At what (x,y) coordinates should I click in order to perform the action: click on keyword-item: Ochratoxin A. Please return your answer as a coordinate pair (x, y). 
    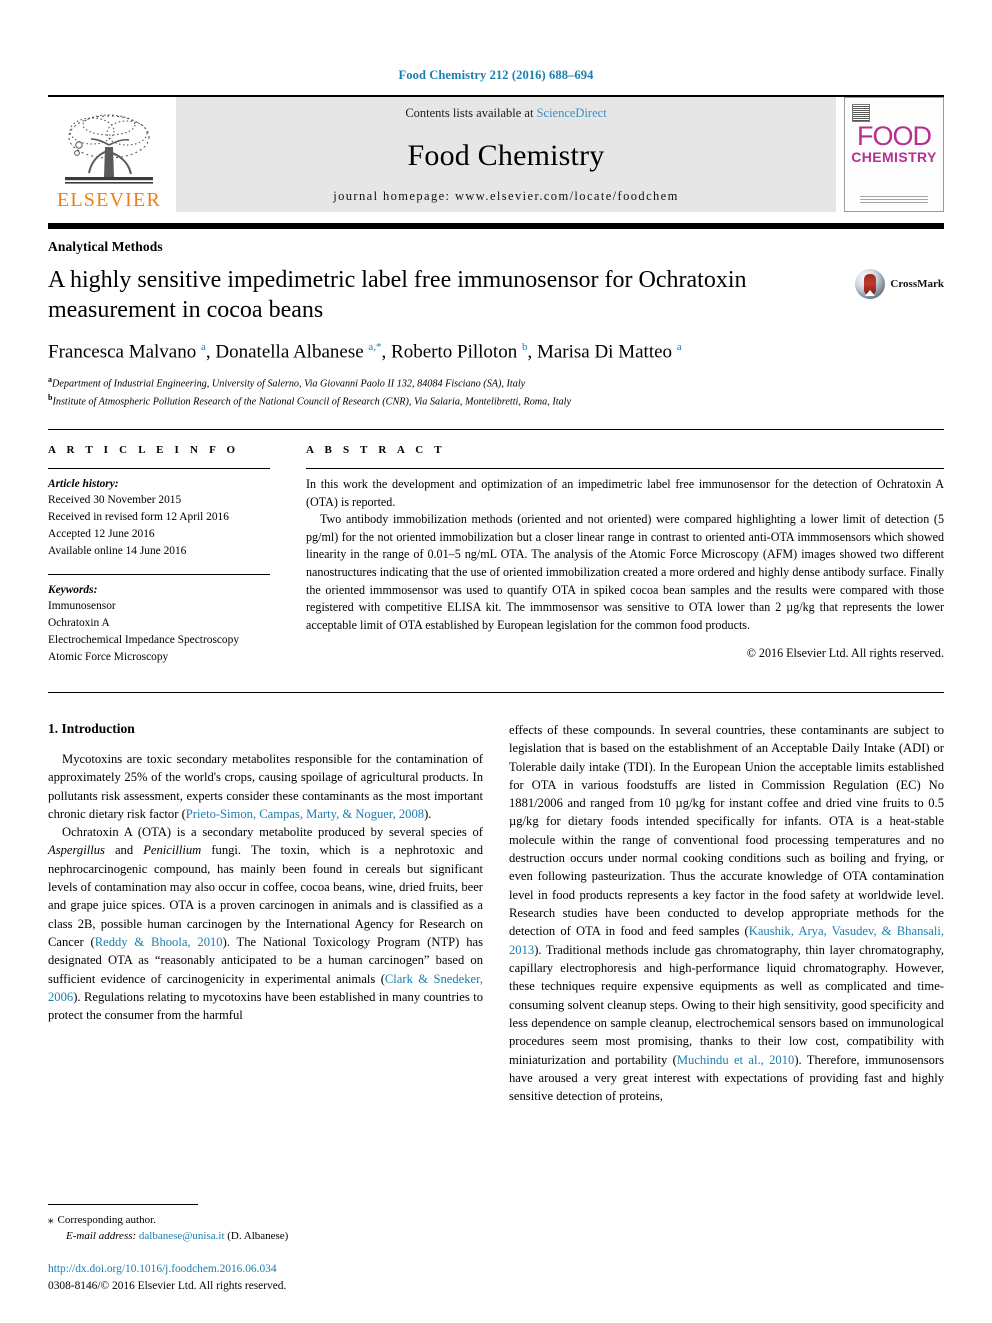
    Looking at the image, I should click on (79, 623).